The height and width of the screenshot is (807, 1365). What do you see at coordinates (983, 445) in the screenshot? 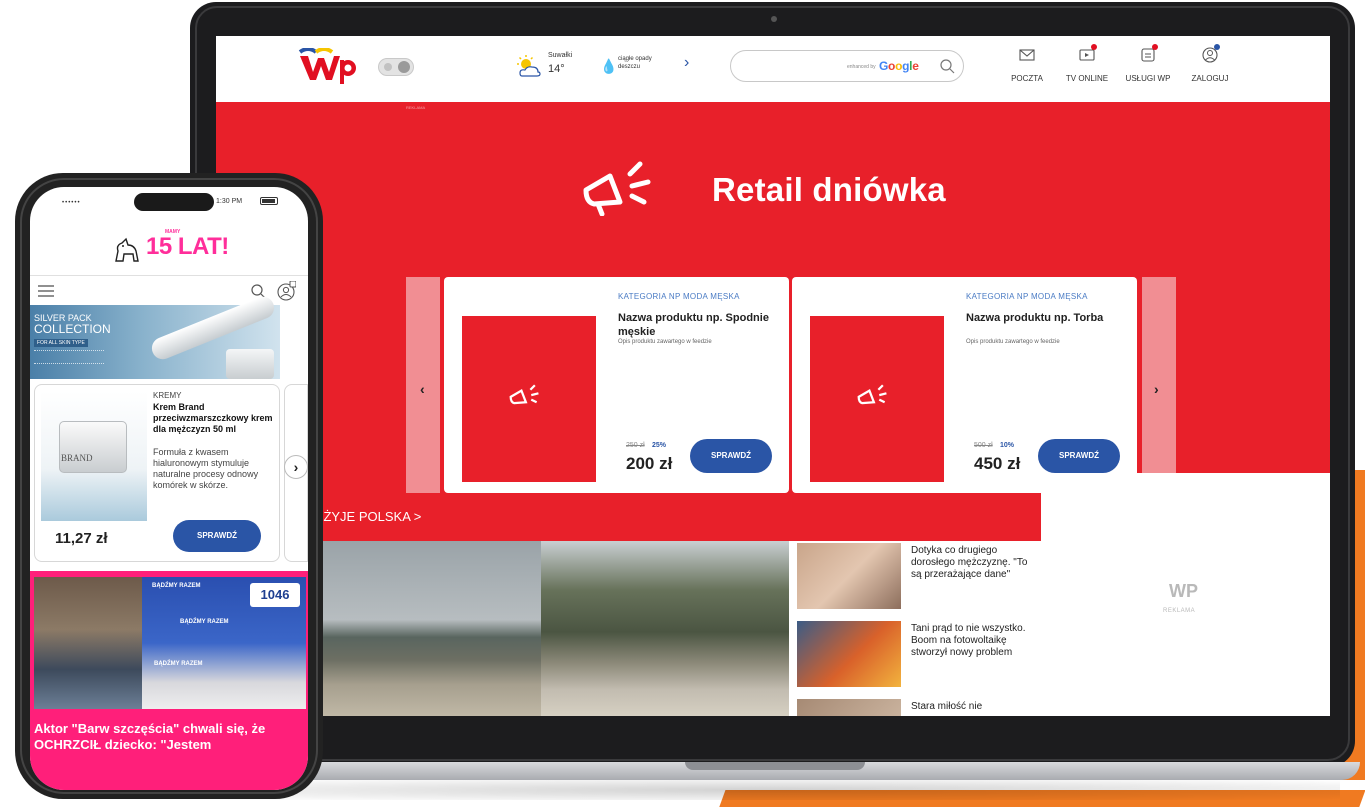
I see `product-old-price: 500 zł` at bounding box center [983, 445].